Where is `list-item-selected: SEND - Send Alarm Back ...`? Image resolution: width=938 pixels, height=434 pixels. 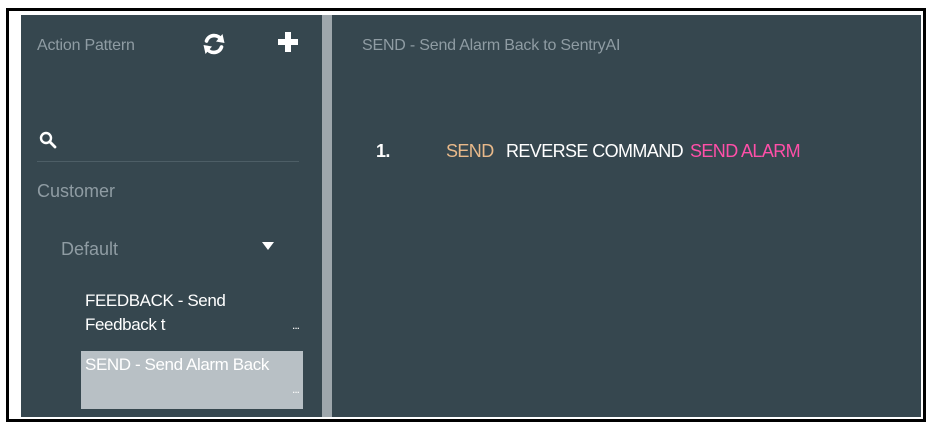
list-item-selected: SEND - Send Alarm Back ... is located at coordinates (192, 380).